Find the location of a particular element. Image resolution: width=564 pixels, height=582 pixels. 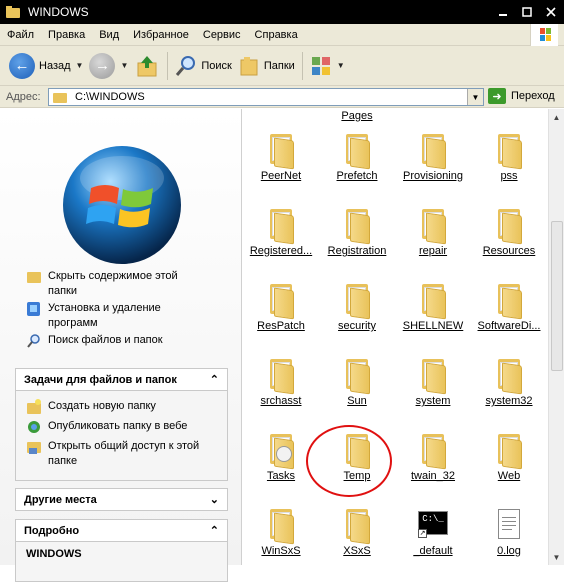

menu-edit: Правка is located at coordinates (66, 35).